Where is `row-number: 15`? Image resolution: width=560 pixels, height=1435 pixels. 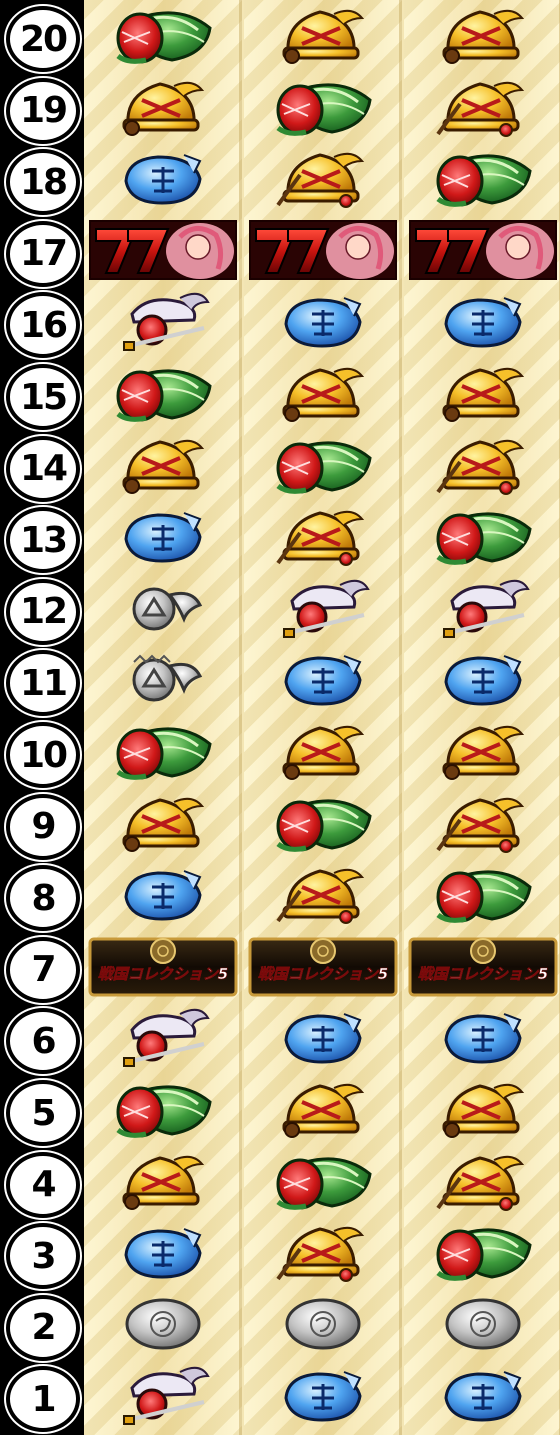
row-number: 15 is located at coordinates (43, 397).